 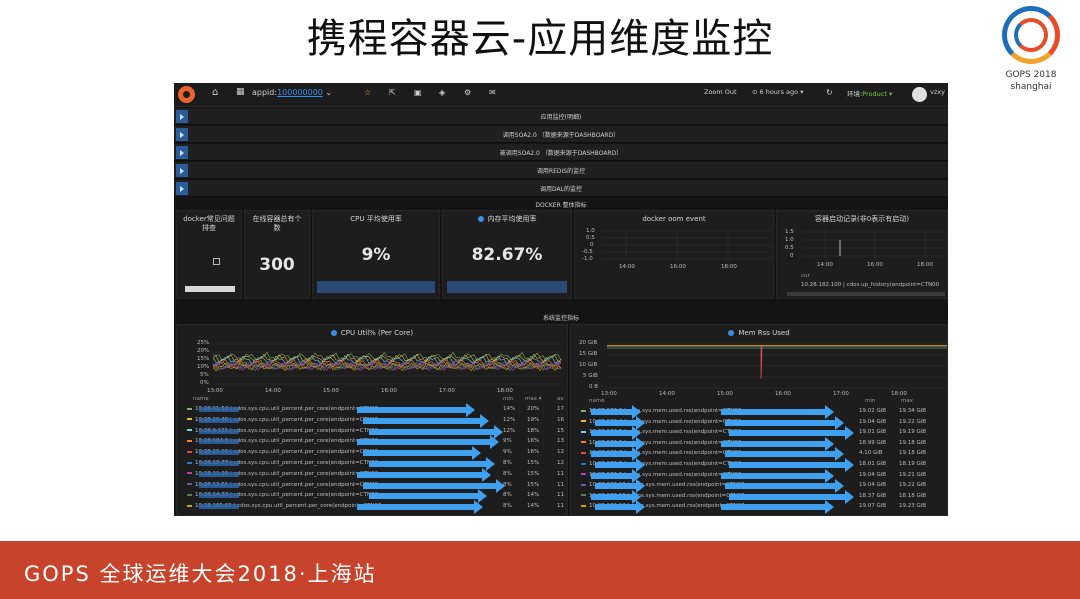 What do you see at coordinates (1031, 35) in the screenshot?
I see `logo-inner-ring-icon` at bounding box center [1031, 35].